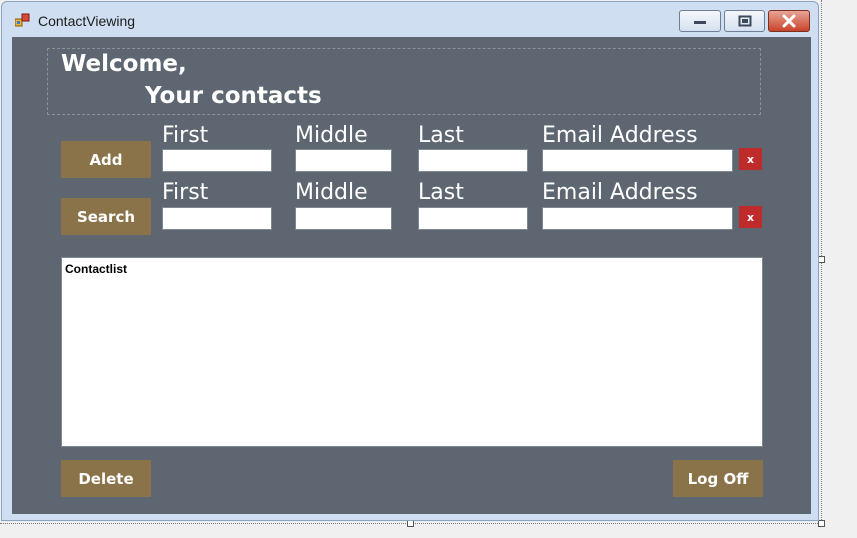 This screenshot has width=857, height=538. Describe the element at coordinates (124, 64) in the screenshot. I see `welcome-label: Welcome,` at that location.